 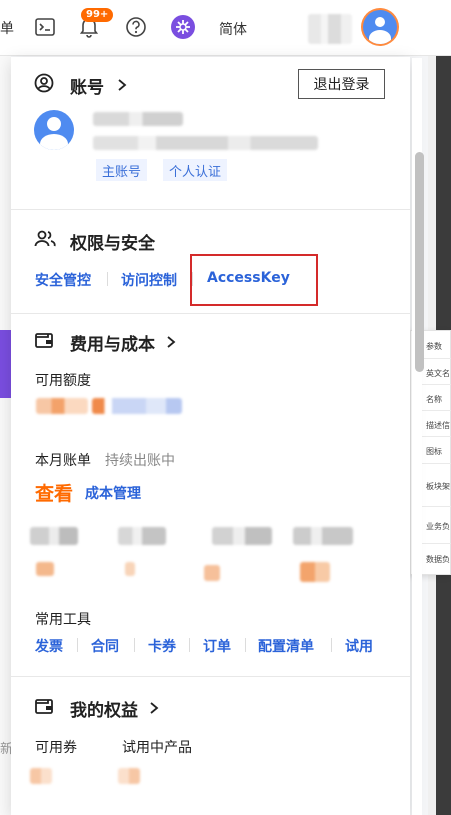 What do you see at coordinates (63, 620) in the screenshot?
I see `common-tools-label: 常用工具` at bounding box center [63, 620].